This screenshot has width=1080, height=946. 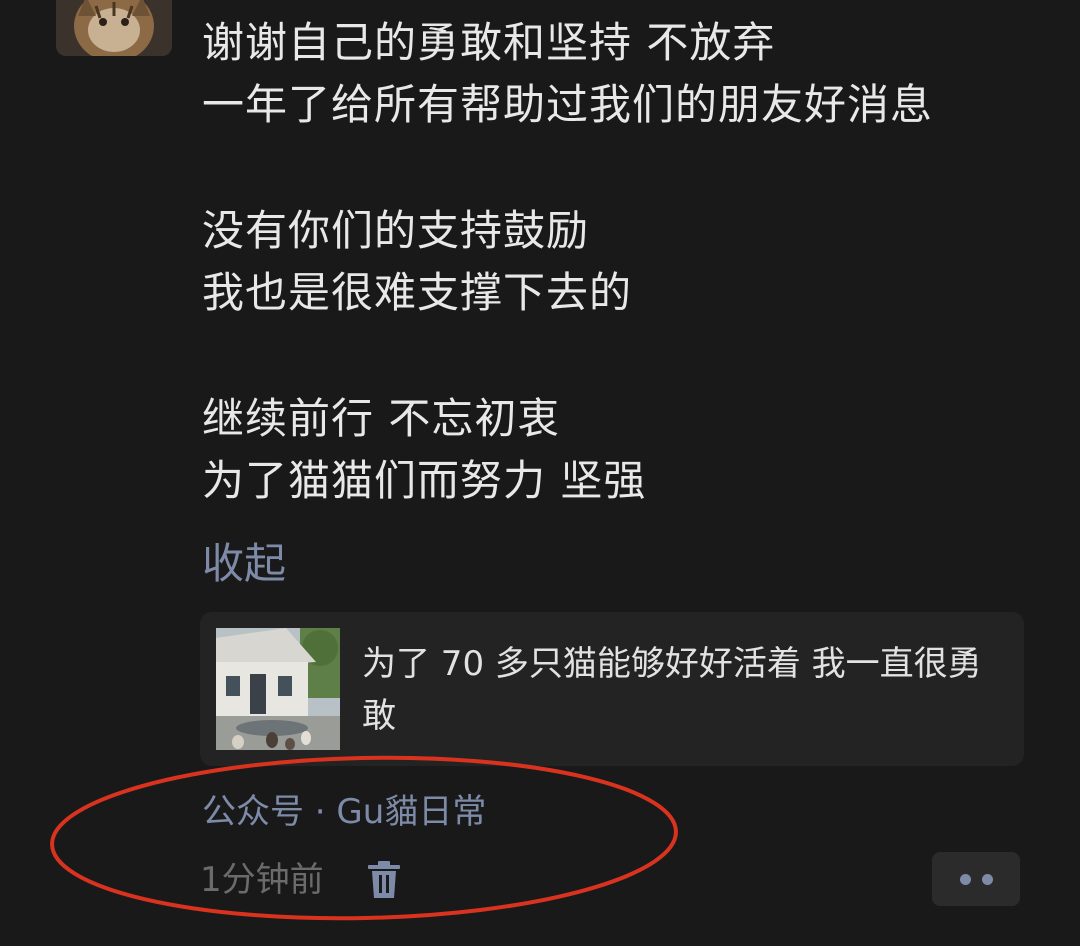 I want to click on collapse-link: 收起, so click(x=244, y=564).